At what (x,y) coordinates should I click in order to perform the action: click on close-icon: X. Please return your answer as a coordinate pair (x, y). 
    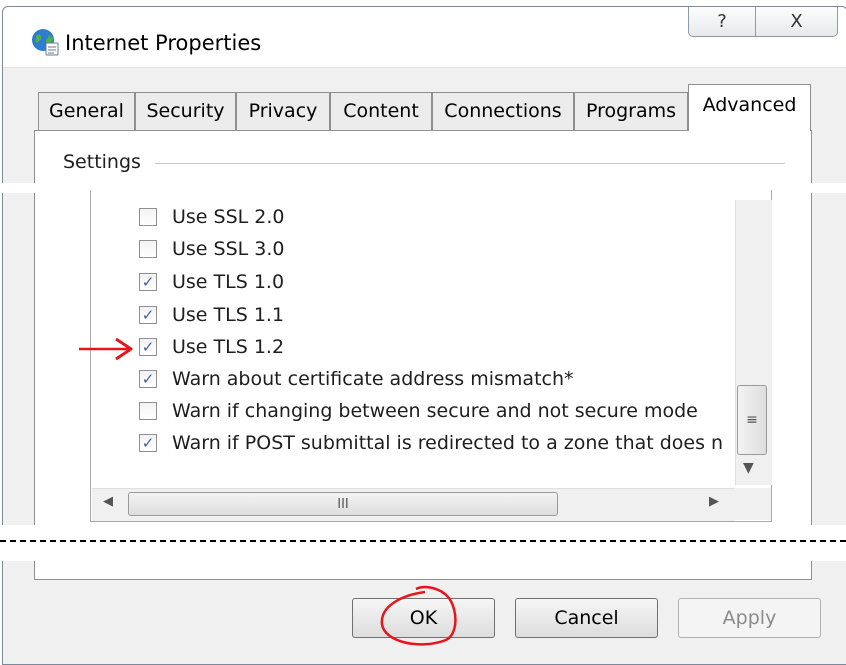
    Looking at the image, I should click on (796, 21).